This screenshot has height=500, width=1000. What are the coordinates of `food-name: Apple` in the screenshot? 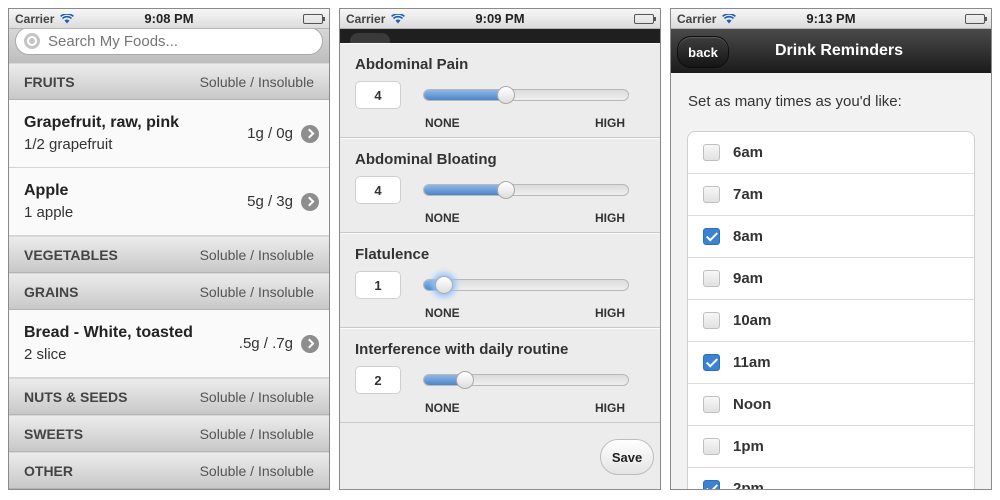 It's located at (46, 190).